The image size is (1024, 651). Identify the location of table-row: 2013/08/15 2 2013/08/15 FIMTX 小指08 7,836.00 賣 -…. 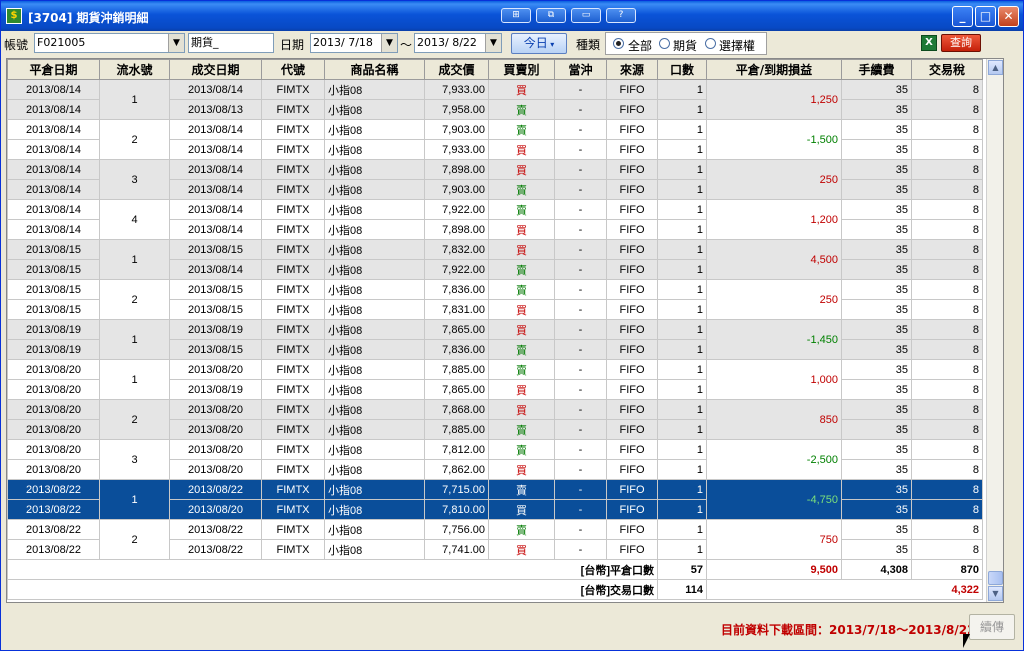
(495, 299).